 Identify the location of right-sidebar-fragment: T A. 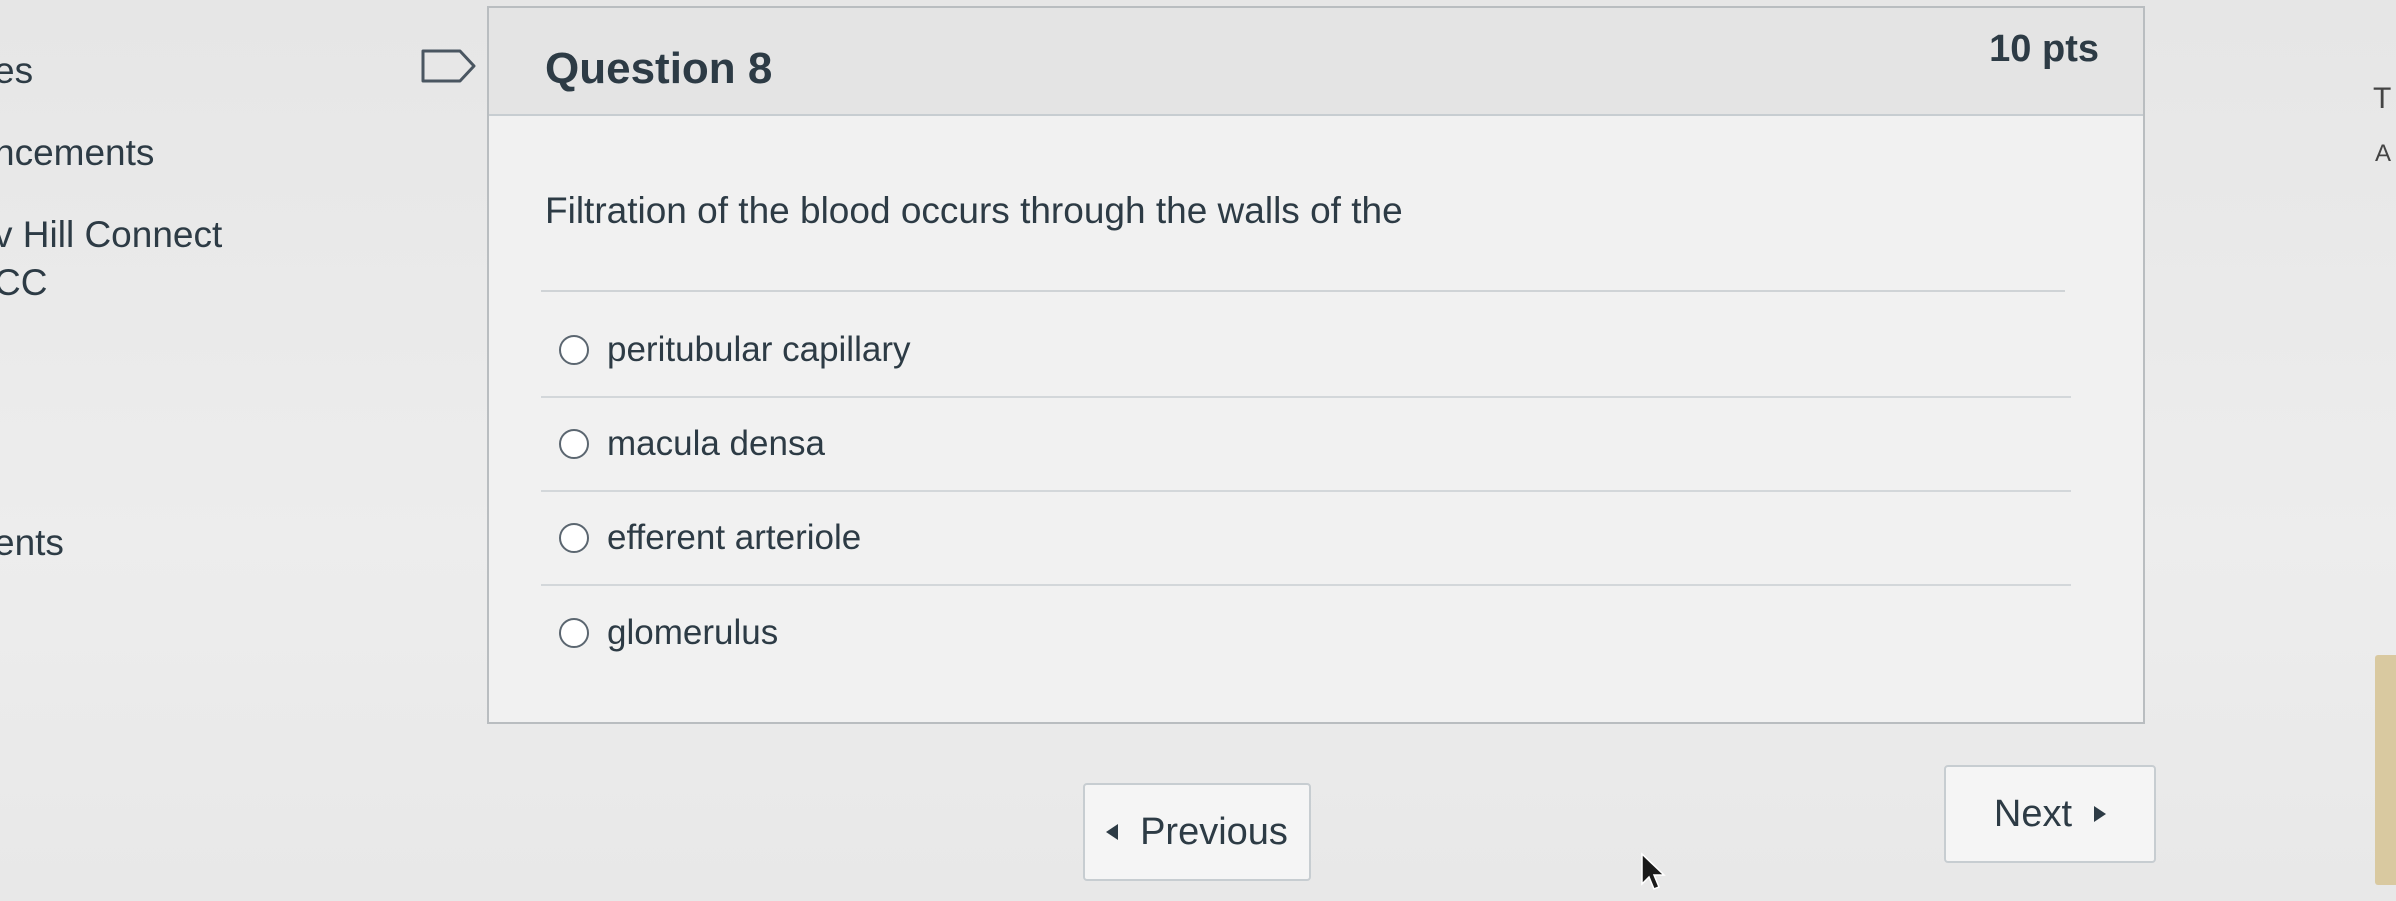
(2380, 450).